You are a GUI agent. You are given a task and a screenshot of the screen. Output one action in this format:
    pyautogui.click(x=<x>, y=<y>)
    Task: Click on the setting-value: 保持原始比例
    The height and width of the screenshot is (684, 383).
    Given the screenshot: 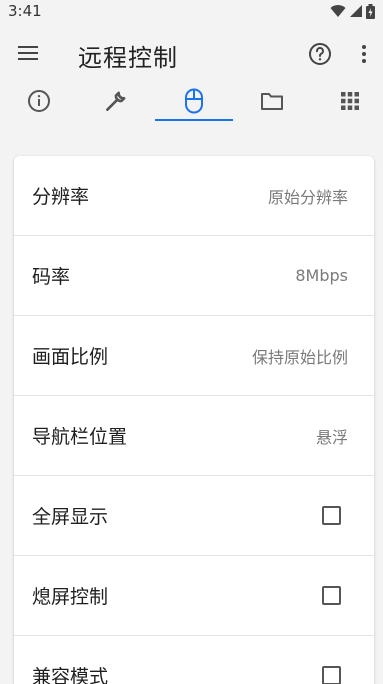 What is the action you would take?
    pyautogui.click(x=299, y=357)
    